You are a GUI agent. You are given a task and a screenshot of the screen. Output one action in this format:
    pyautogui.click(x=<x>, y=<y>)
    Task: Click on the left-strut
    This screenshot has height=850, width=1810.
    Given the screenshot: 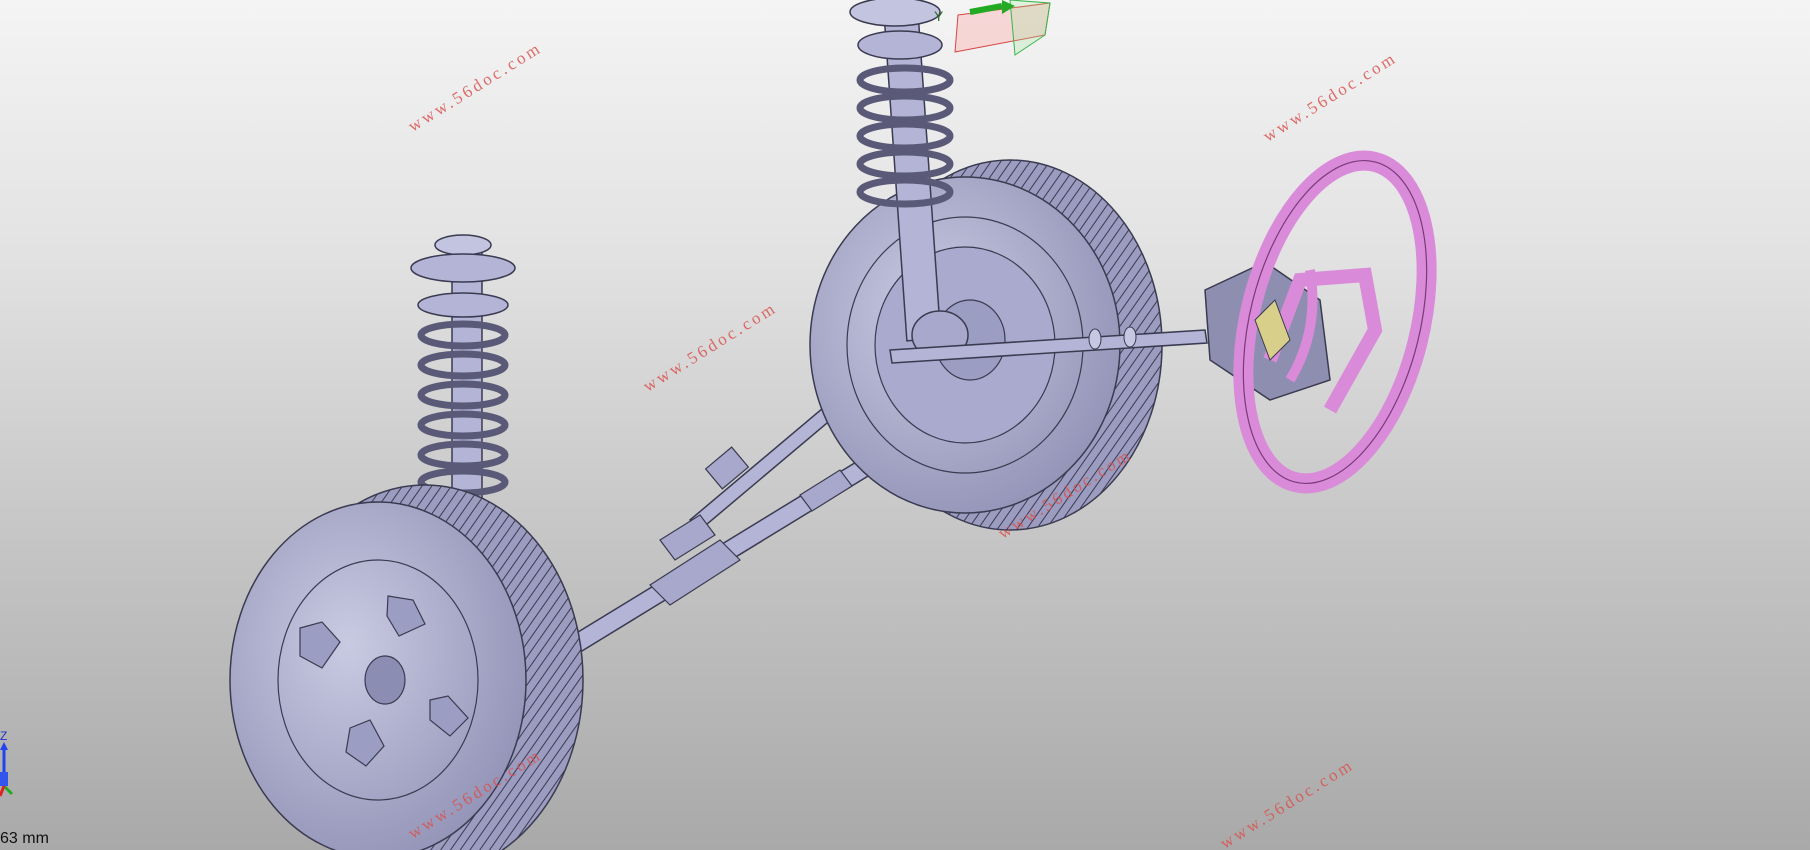 What is the action you would take?
    pyautogui.click(x=463, y=375)
    